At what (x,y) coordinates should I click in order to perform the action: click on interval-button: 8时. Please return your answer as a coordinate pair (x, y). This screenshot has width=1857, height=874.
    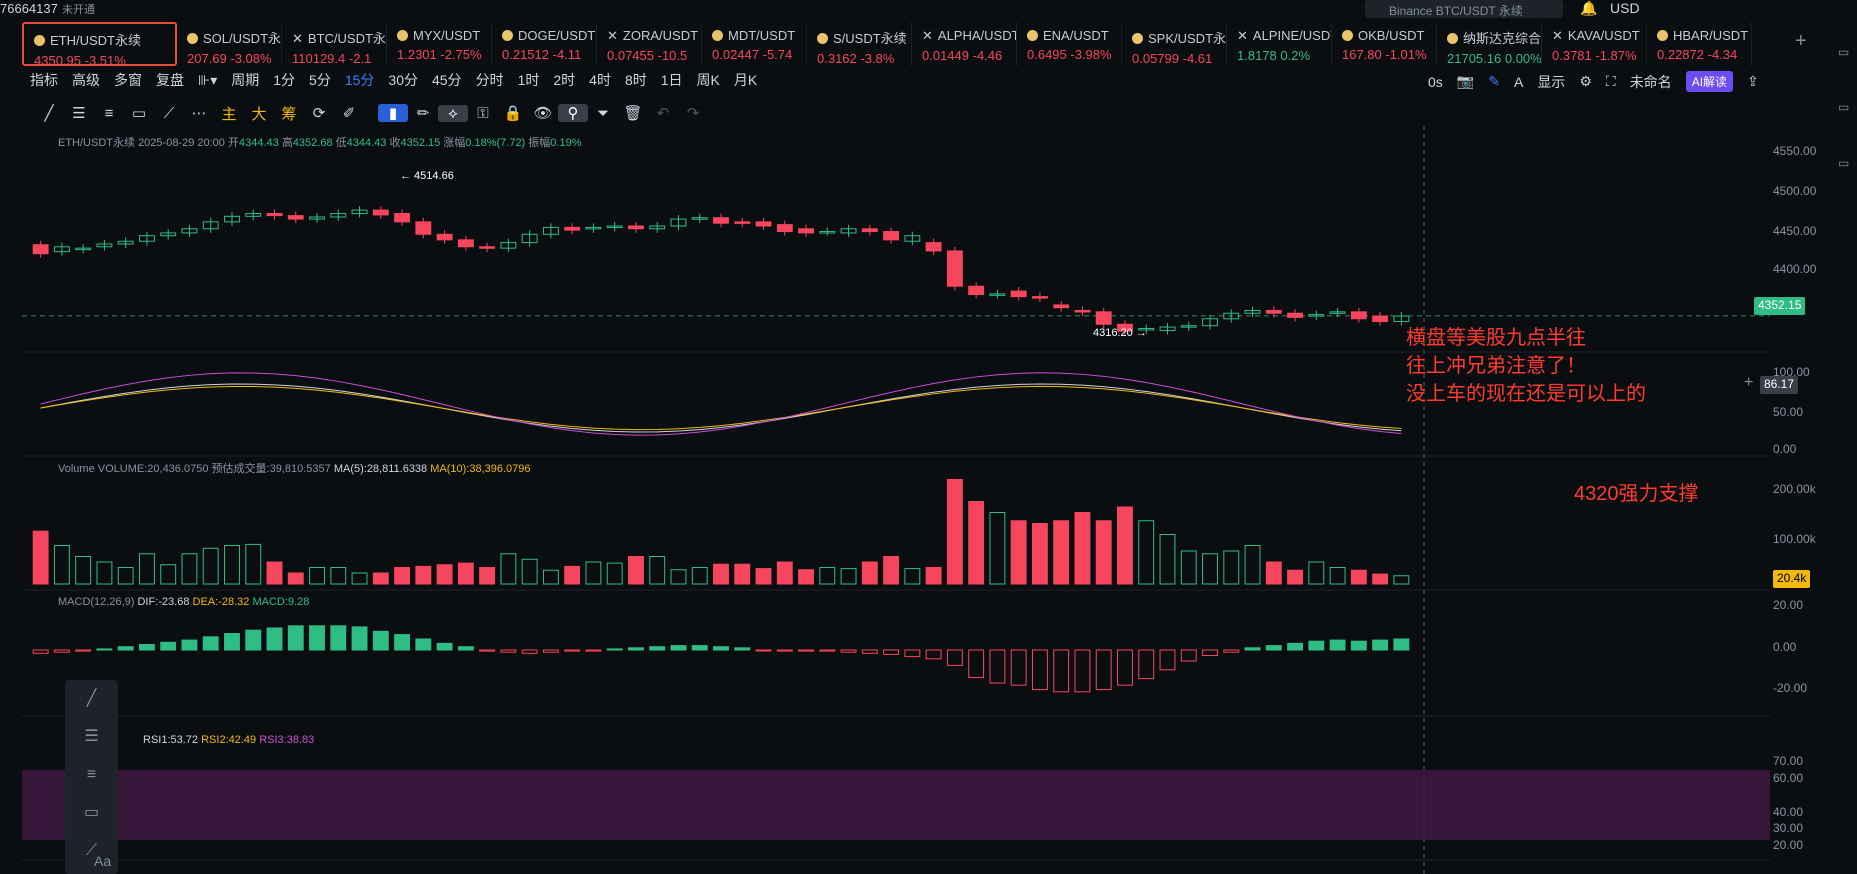
    Looking at the image, I should click on (636, 80).